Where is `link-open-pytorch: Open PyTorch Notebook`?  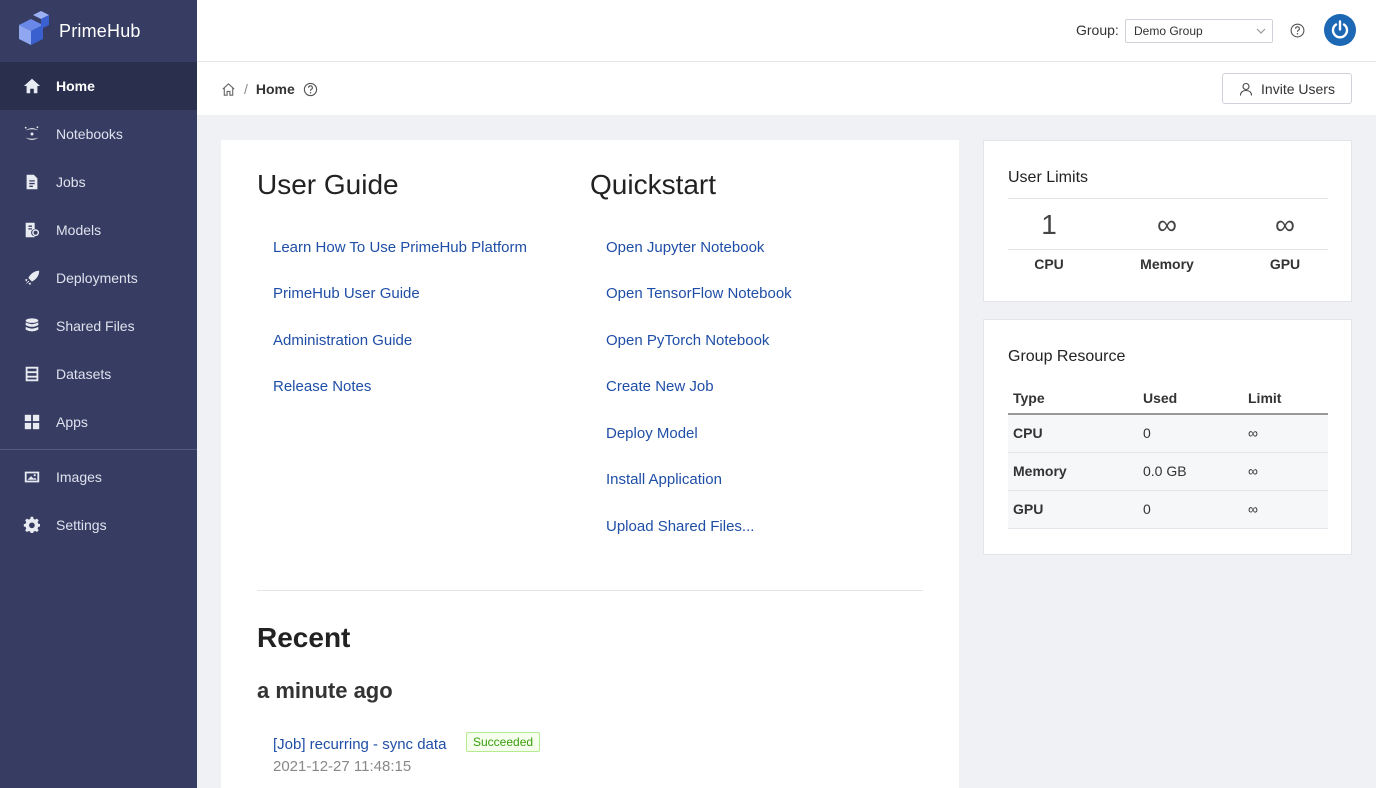 link-open-pytorch: Open PyTorch Notebook is located at coordinates (687, 340).